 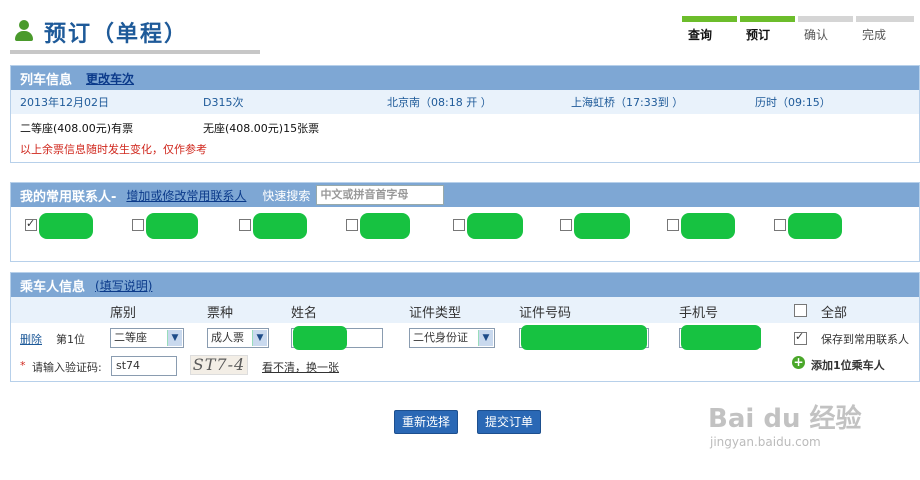 What do you see at coordinates (300, 367) in the screenshot?
I see `captcha-refresh-link: 看不清，换一张` at bounding box center [300, 367].